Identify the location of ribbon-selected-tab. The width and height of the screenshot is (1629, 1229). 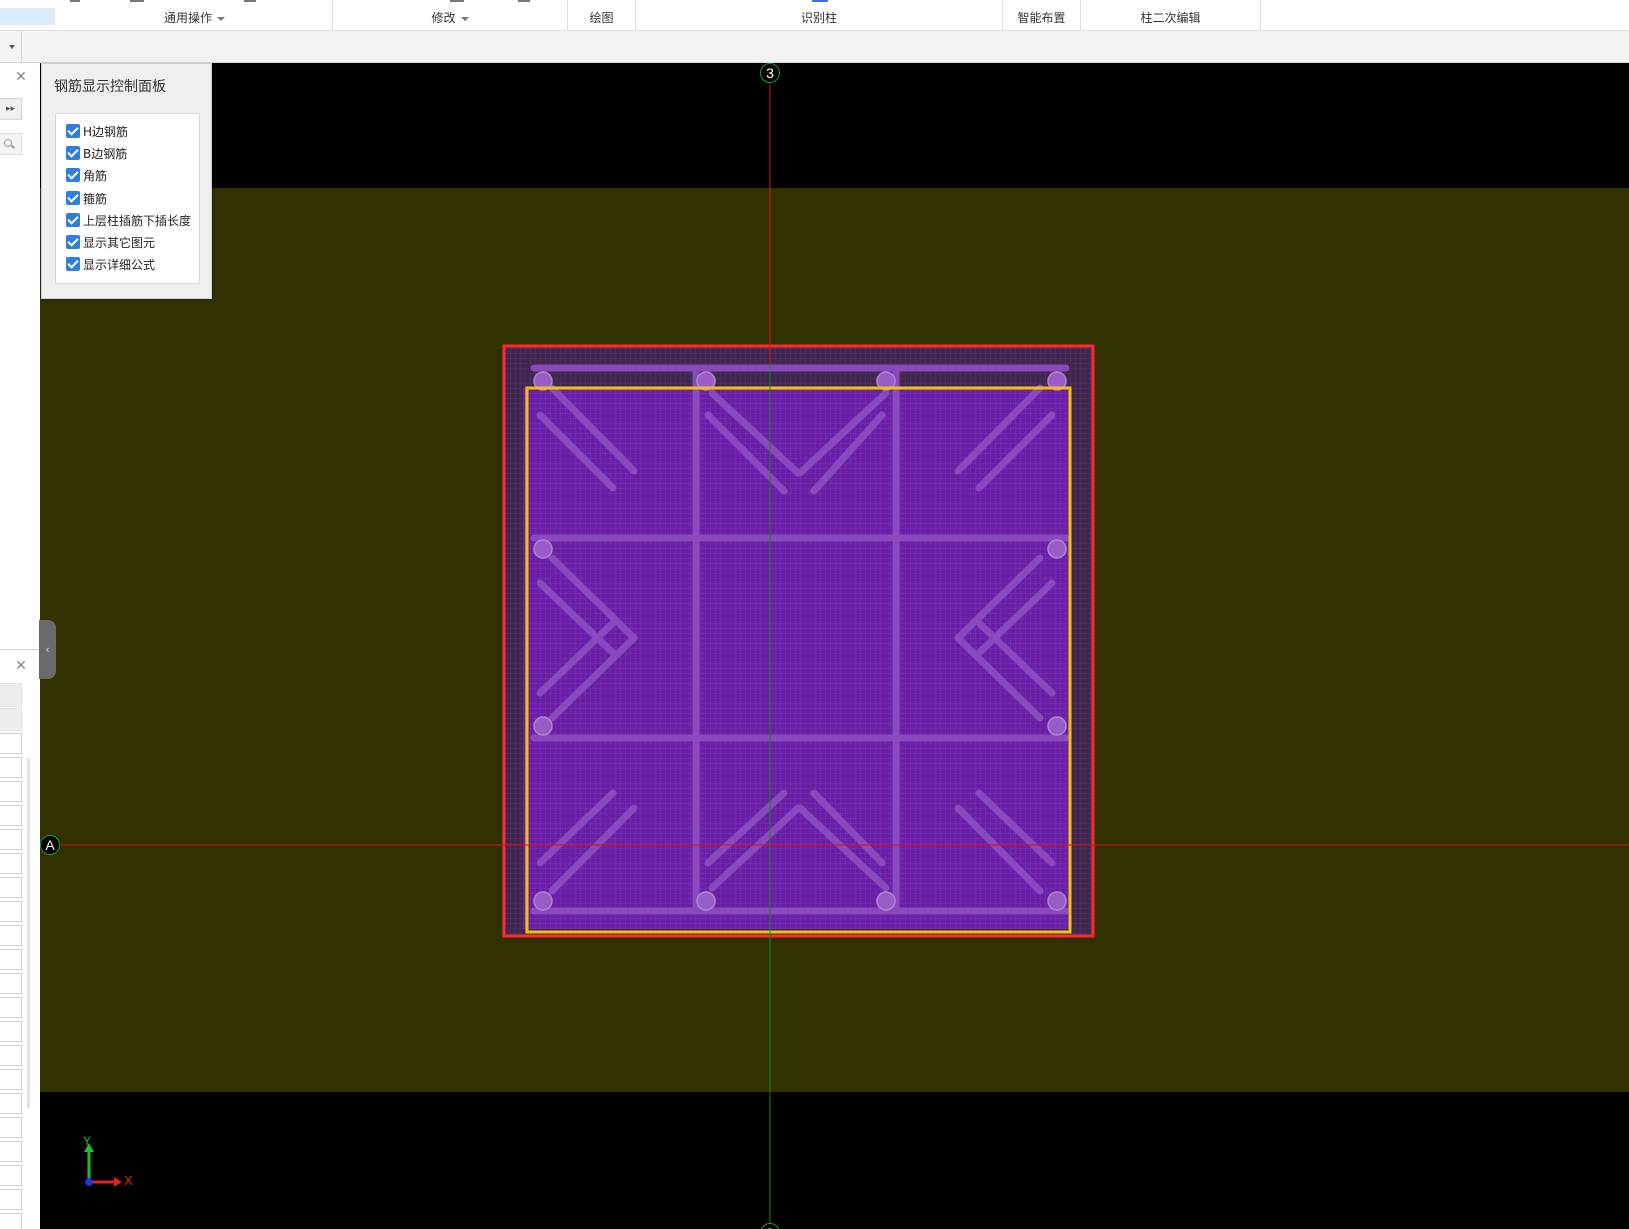
(27, 16).